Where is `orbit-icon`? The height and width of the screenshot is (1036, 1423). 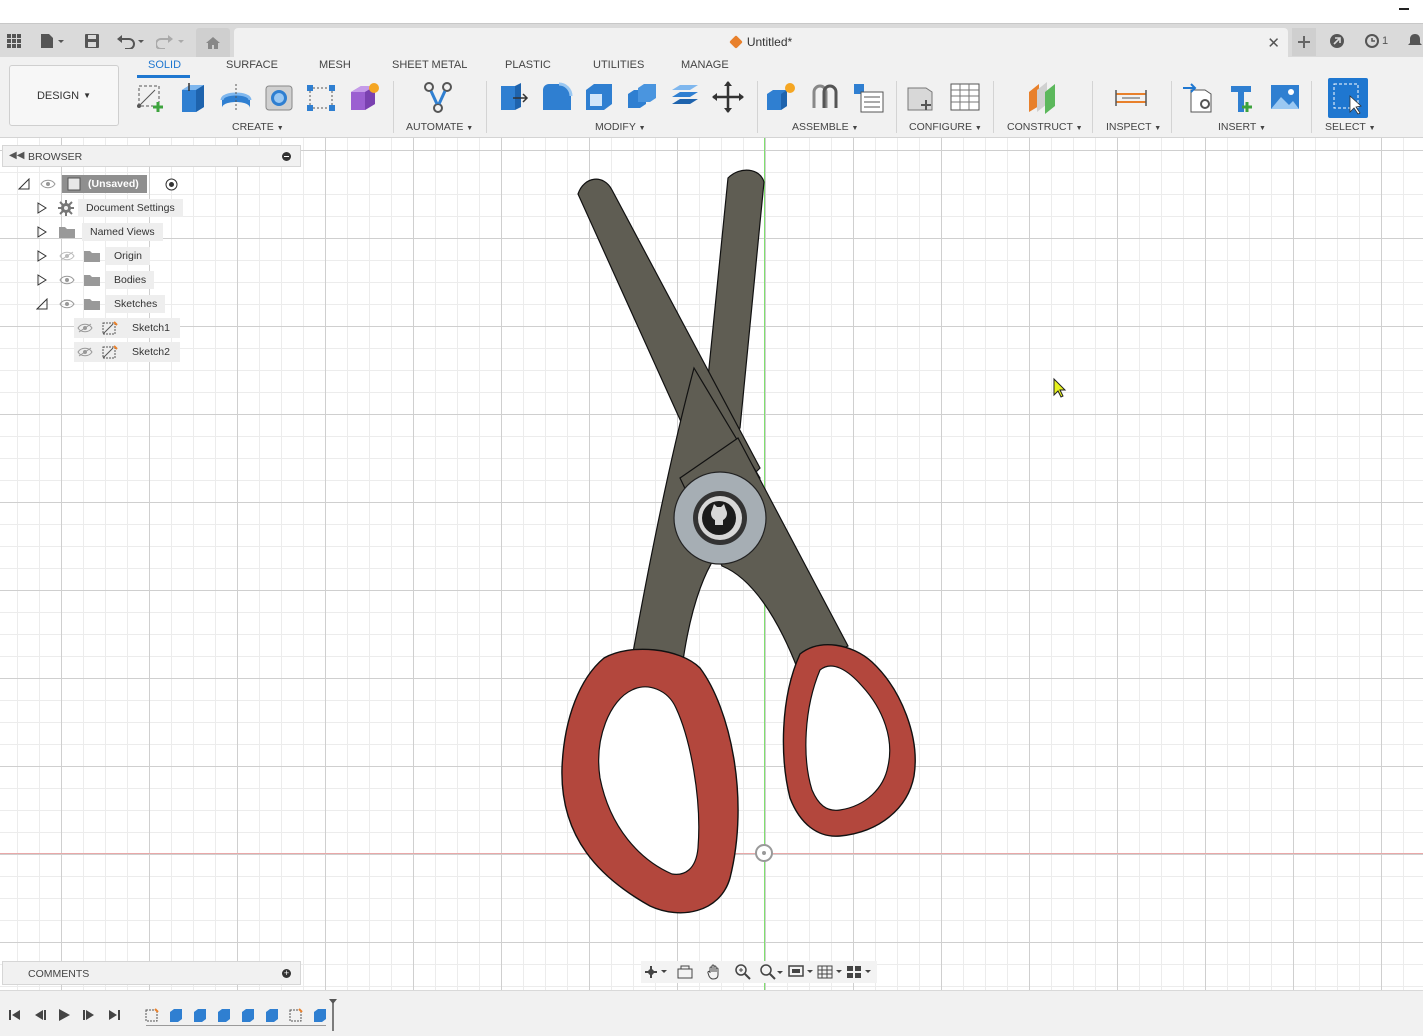 orbit-icon is located at coordinates (656, 972).